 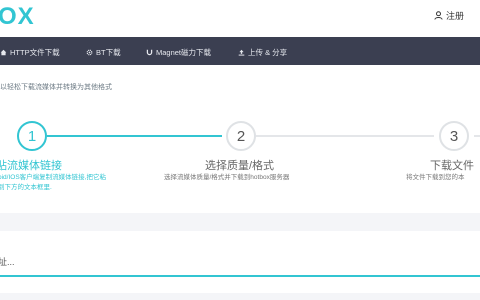 What do you see at coordinates (89, 52) in the screenshot?
I see `gear-icon` at bounding box center [89, 52].